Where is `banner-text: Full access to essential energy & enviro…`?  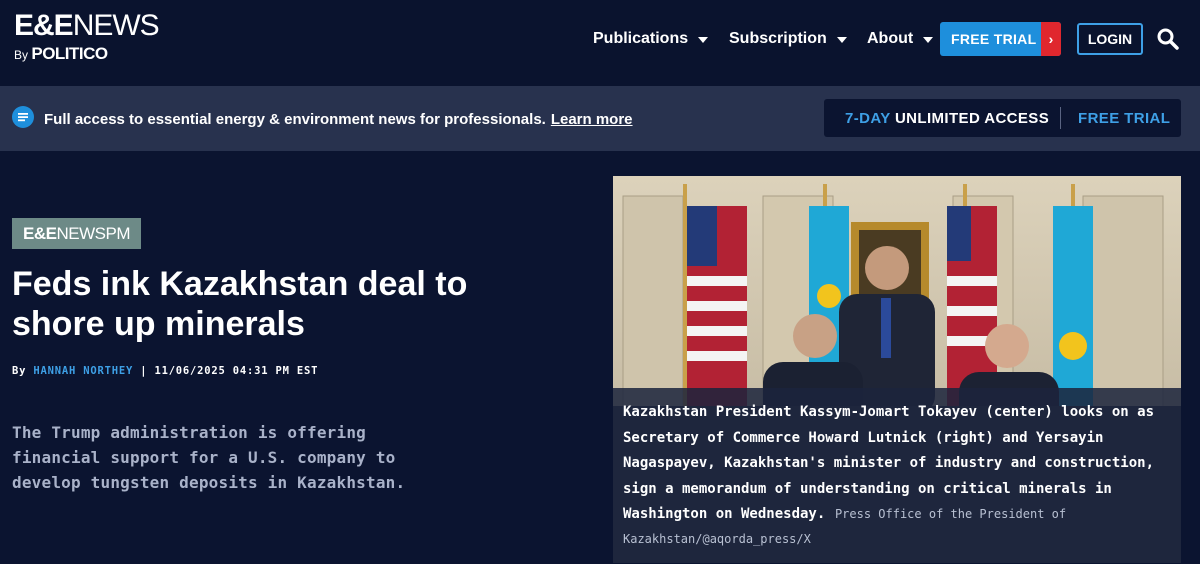 banner-text: Full access to essential energy & enviro… is located at coordinates (338, 119).